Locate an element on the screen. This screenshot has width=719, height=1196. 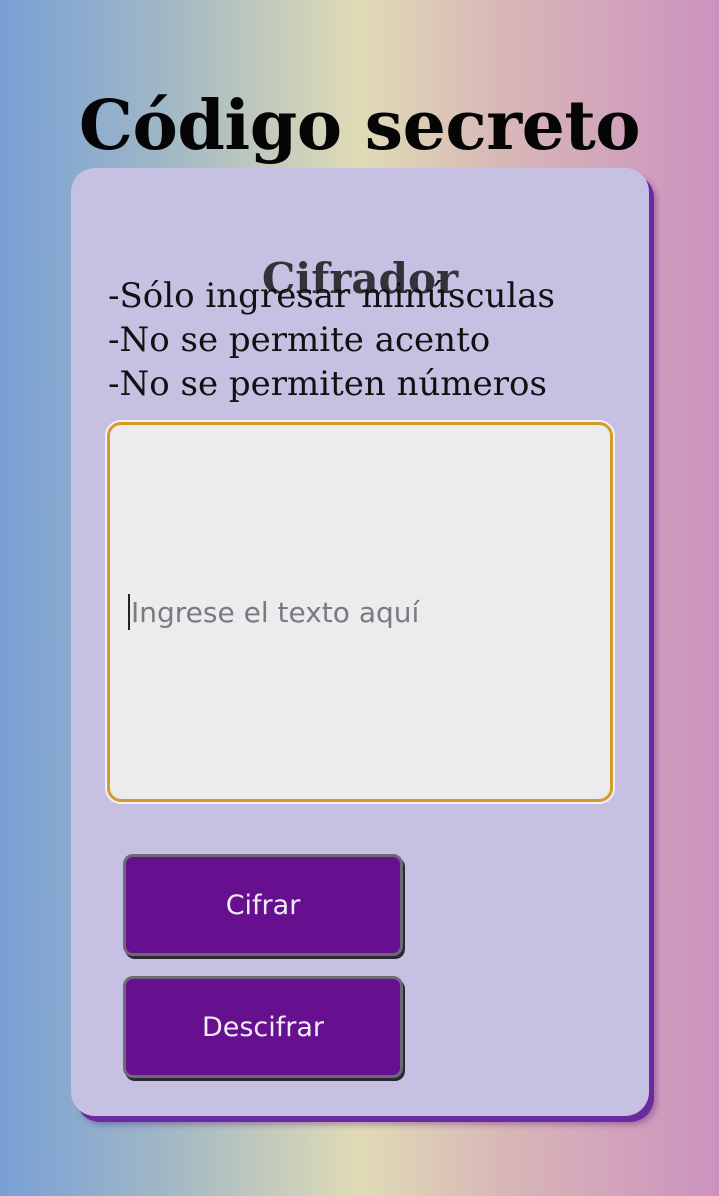
rule-no-accents: -No se permite acento is located at coordinates (299, 340).